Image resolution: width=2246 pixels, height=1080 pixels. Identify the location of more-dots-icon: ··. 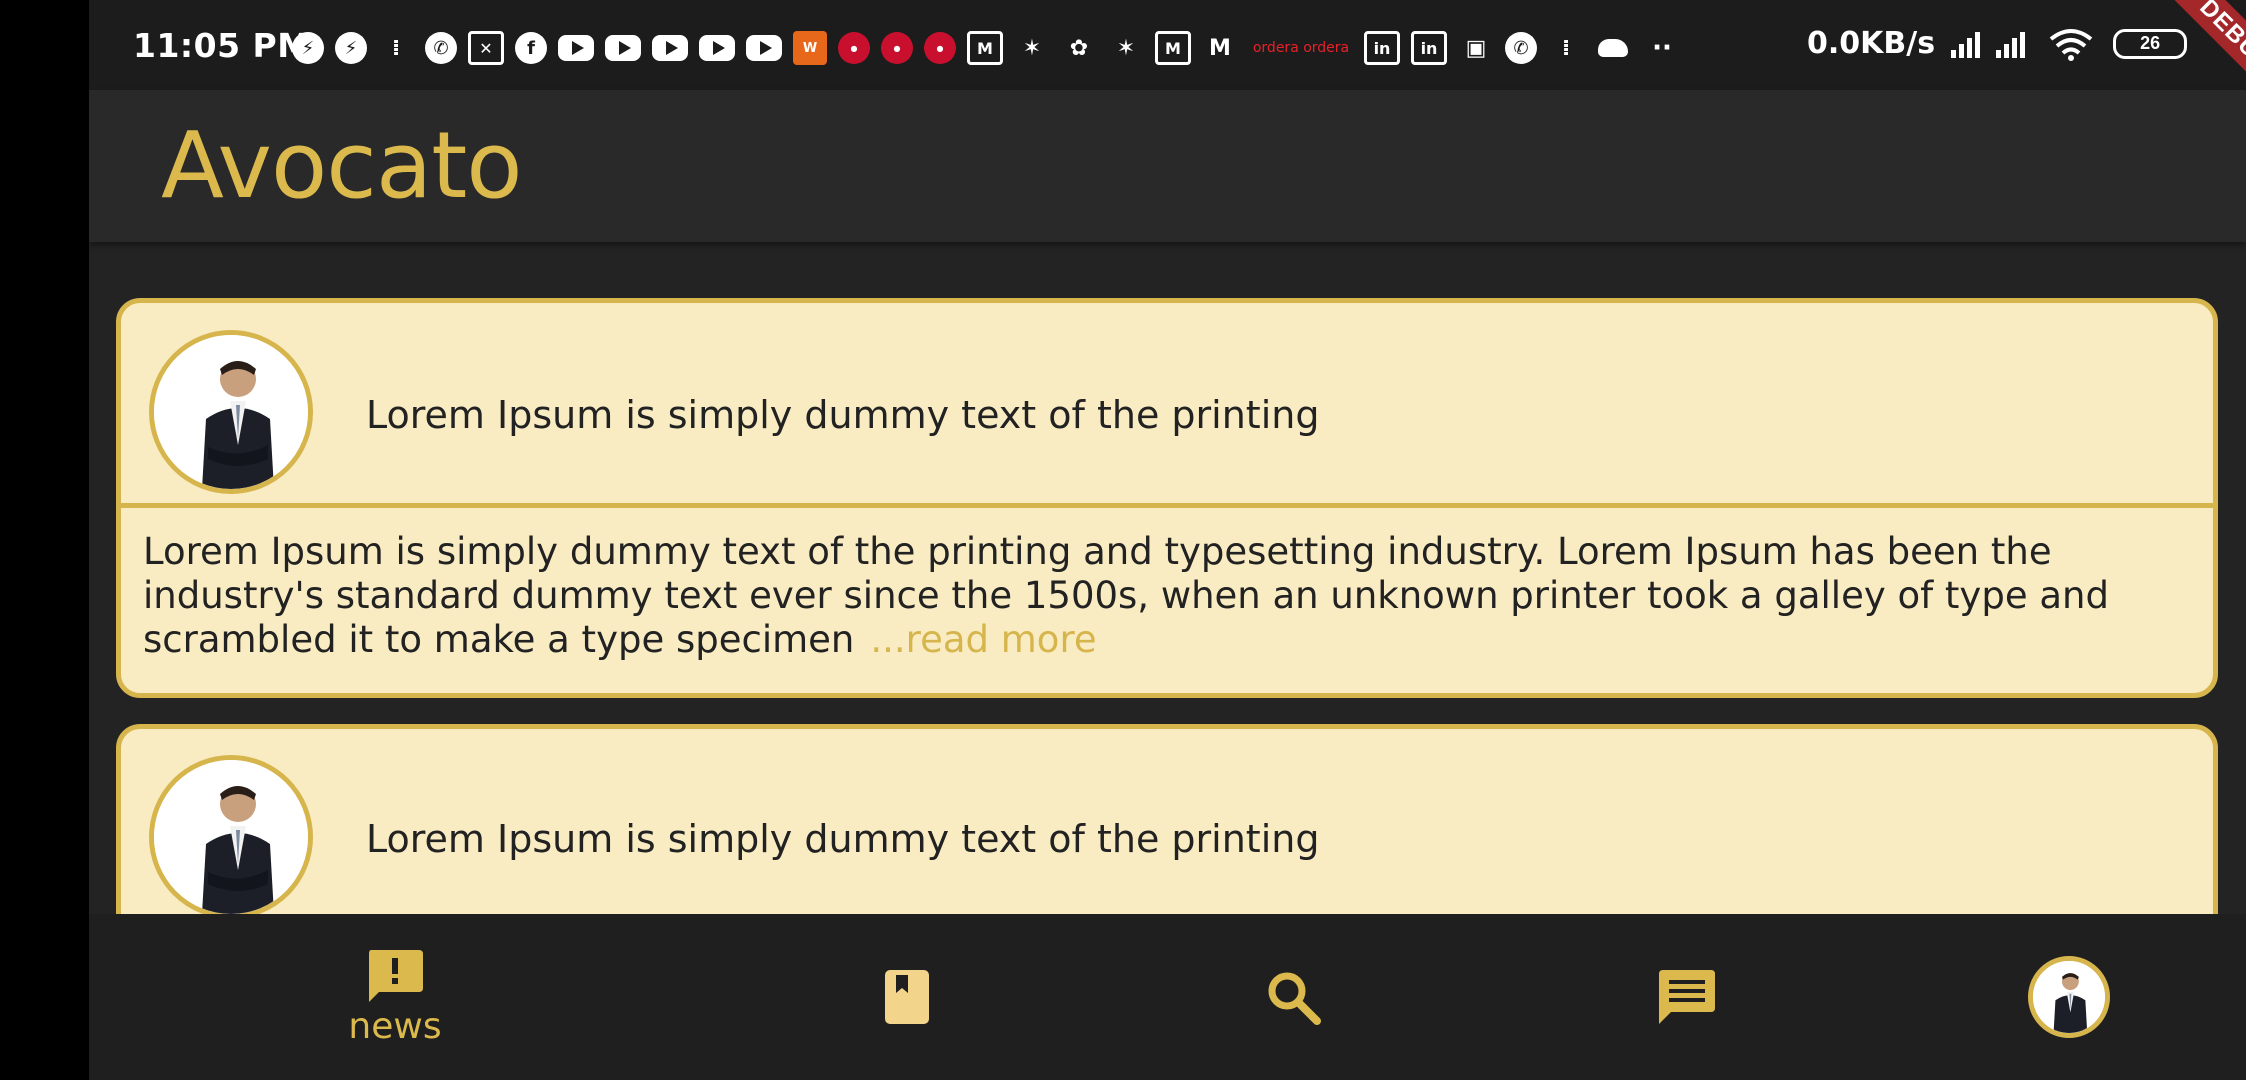
(1662, 48).